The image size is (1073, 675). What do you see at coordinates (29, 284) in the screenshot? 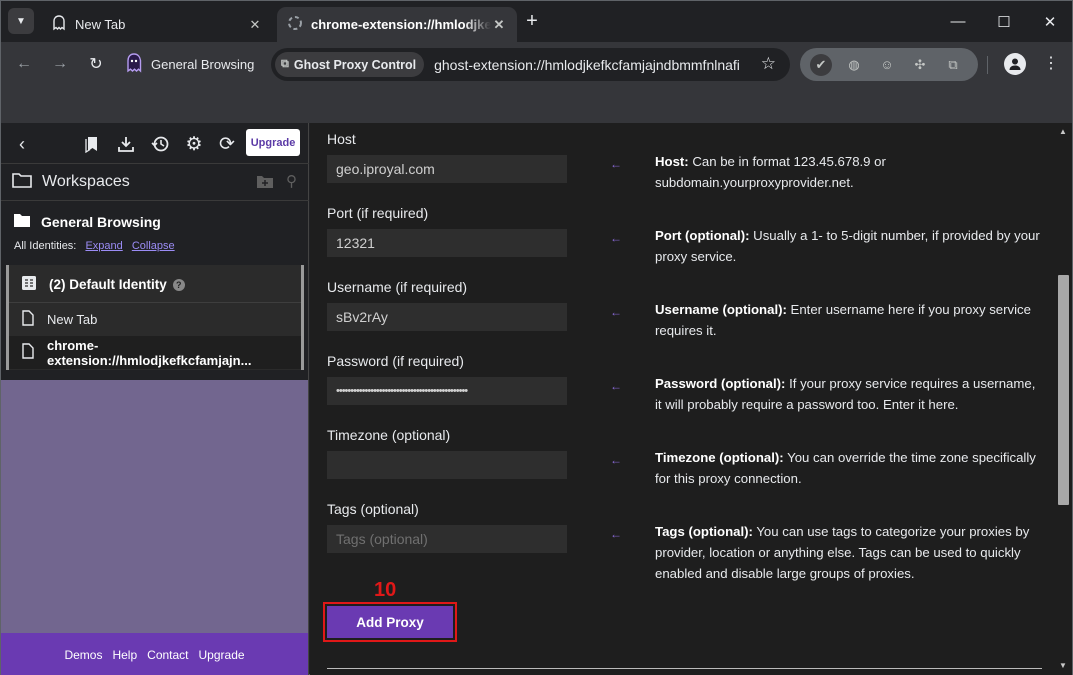
I see `identity-card-icon` at bounding box center [29, 284].